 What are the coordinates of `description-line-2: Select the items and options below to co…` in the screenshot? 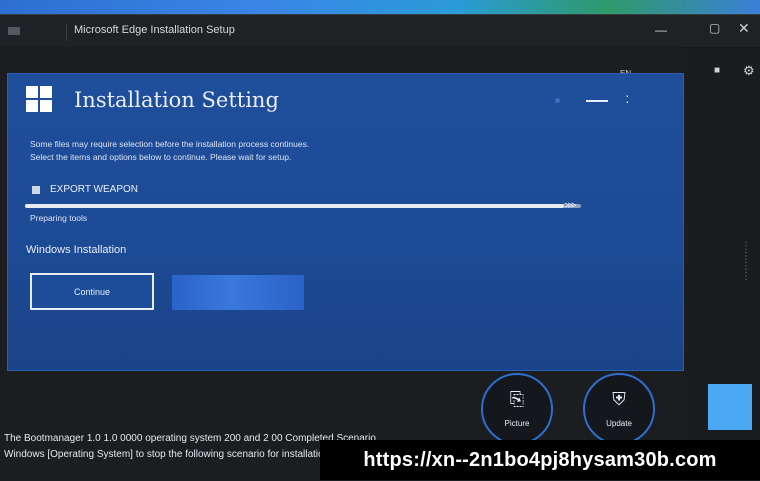 It's located at (161, 157).